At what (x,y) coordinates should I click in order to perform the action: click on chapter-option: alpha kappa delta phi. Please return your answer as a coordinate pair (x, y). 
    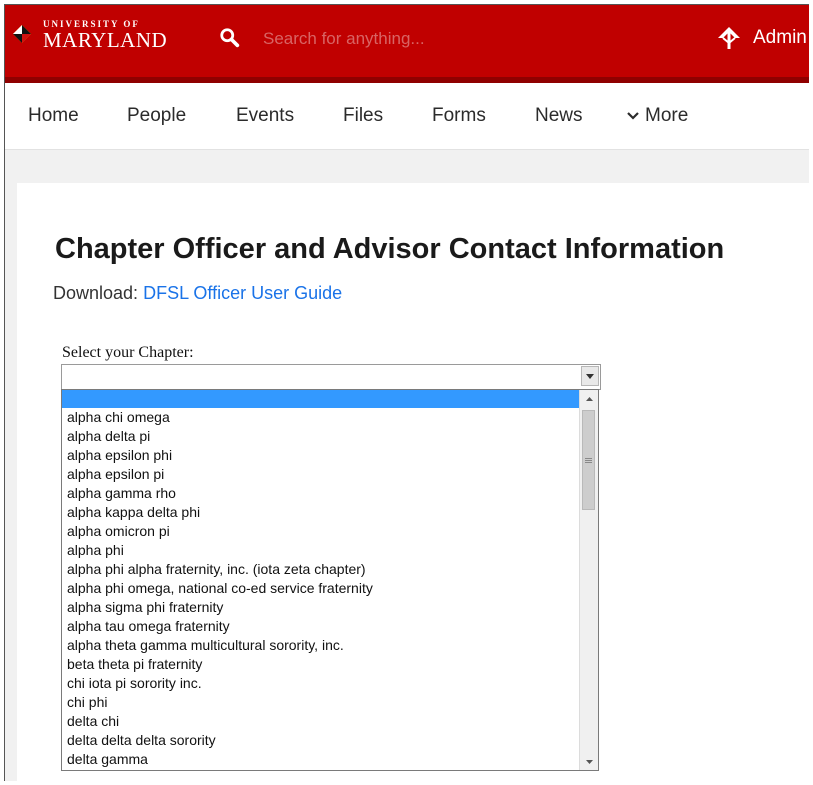
    Looking at the image, I should click on (321, 512).